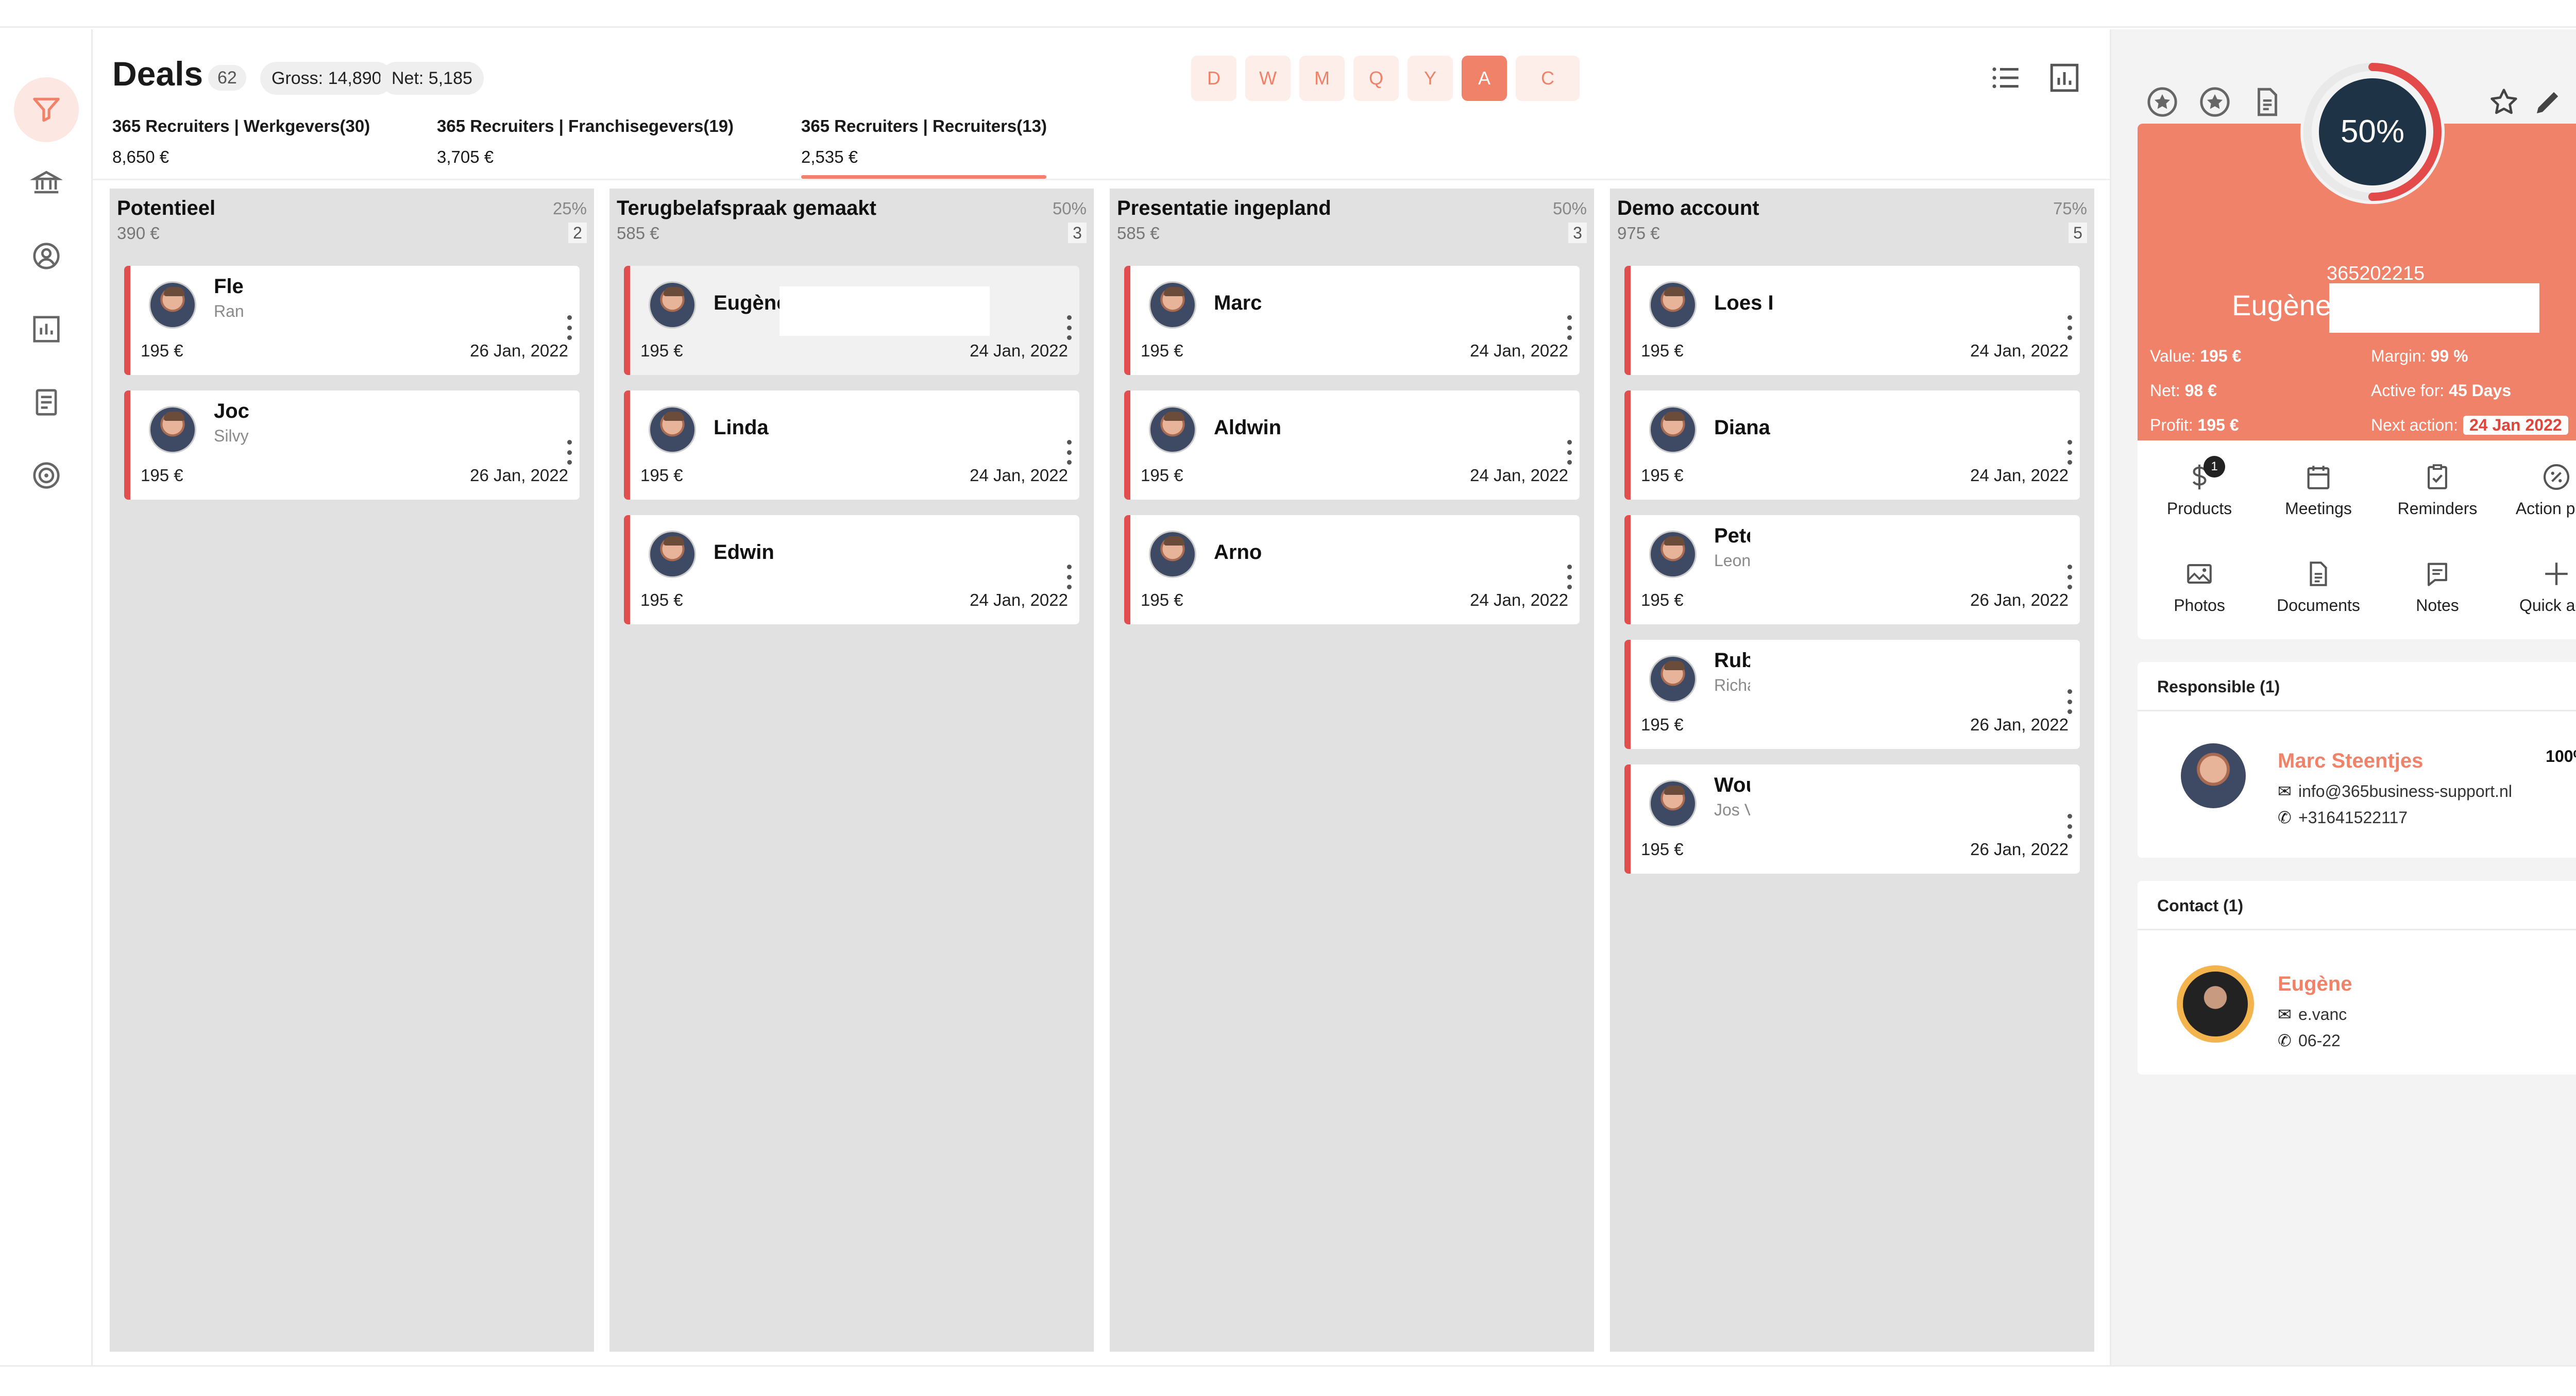 The width and height of the screenshot is (2576, 1396). What do you see at coordinates (884, 311) in the screenshot?
I see `redacted-block` at bounding box center [884, 311].